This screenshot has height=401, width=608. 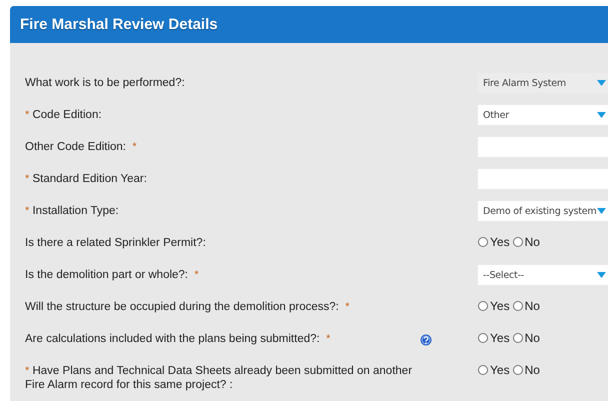 What do you see at coordinates (543, 115) in the screenshot?
I see `dropdown: Other` at bounding box center [543, 115].